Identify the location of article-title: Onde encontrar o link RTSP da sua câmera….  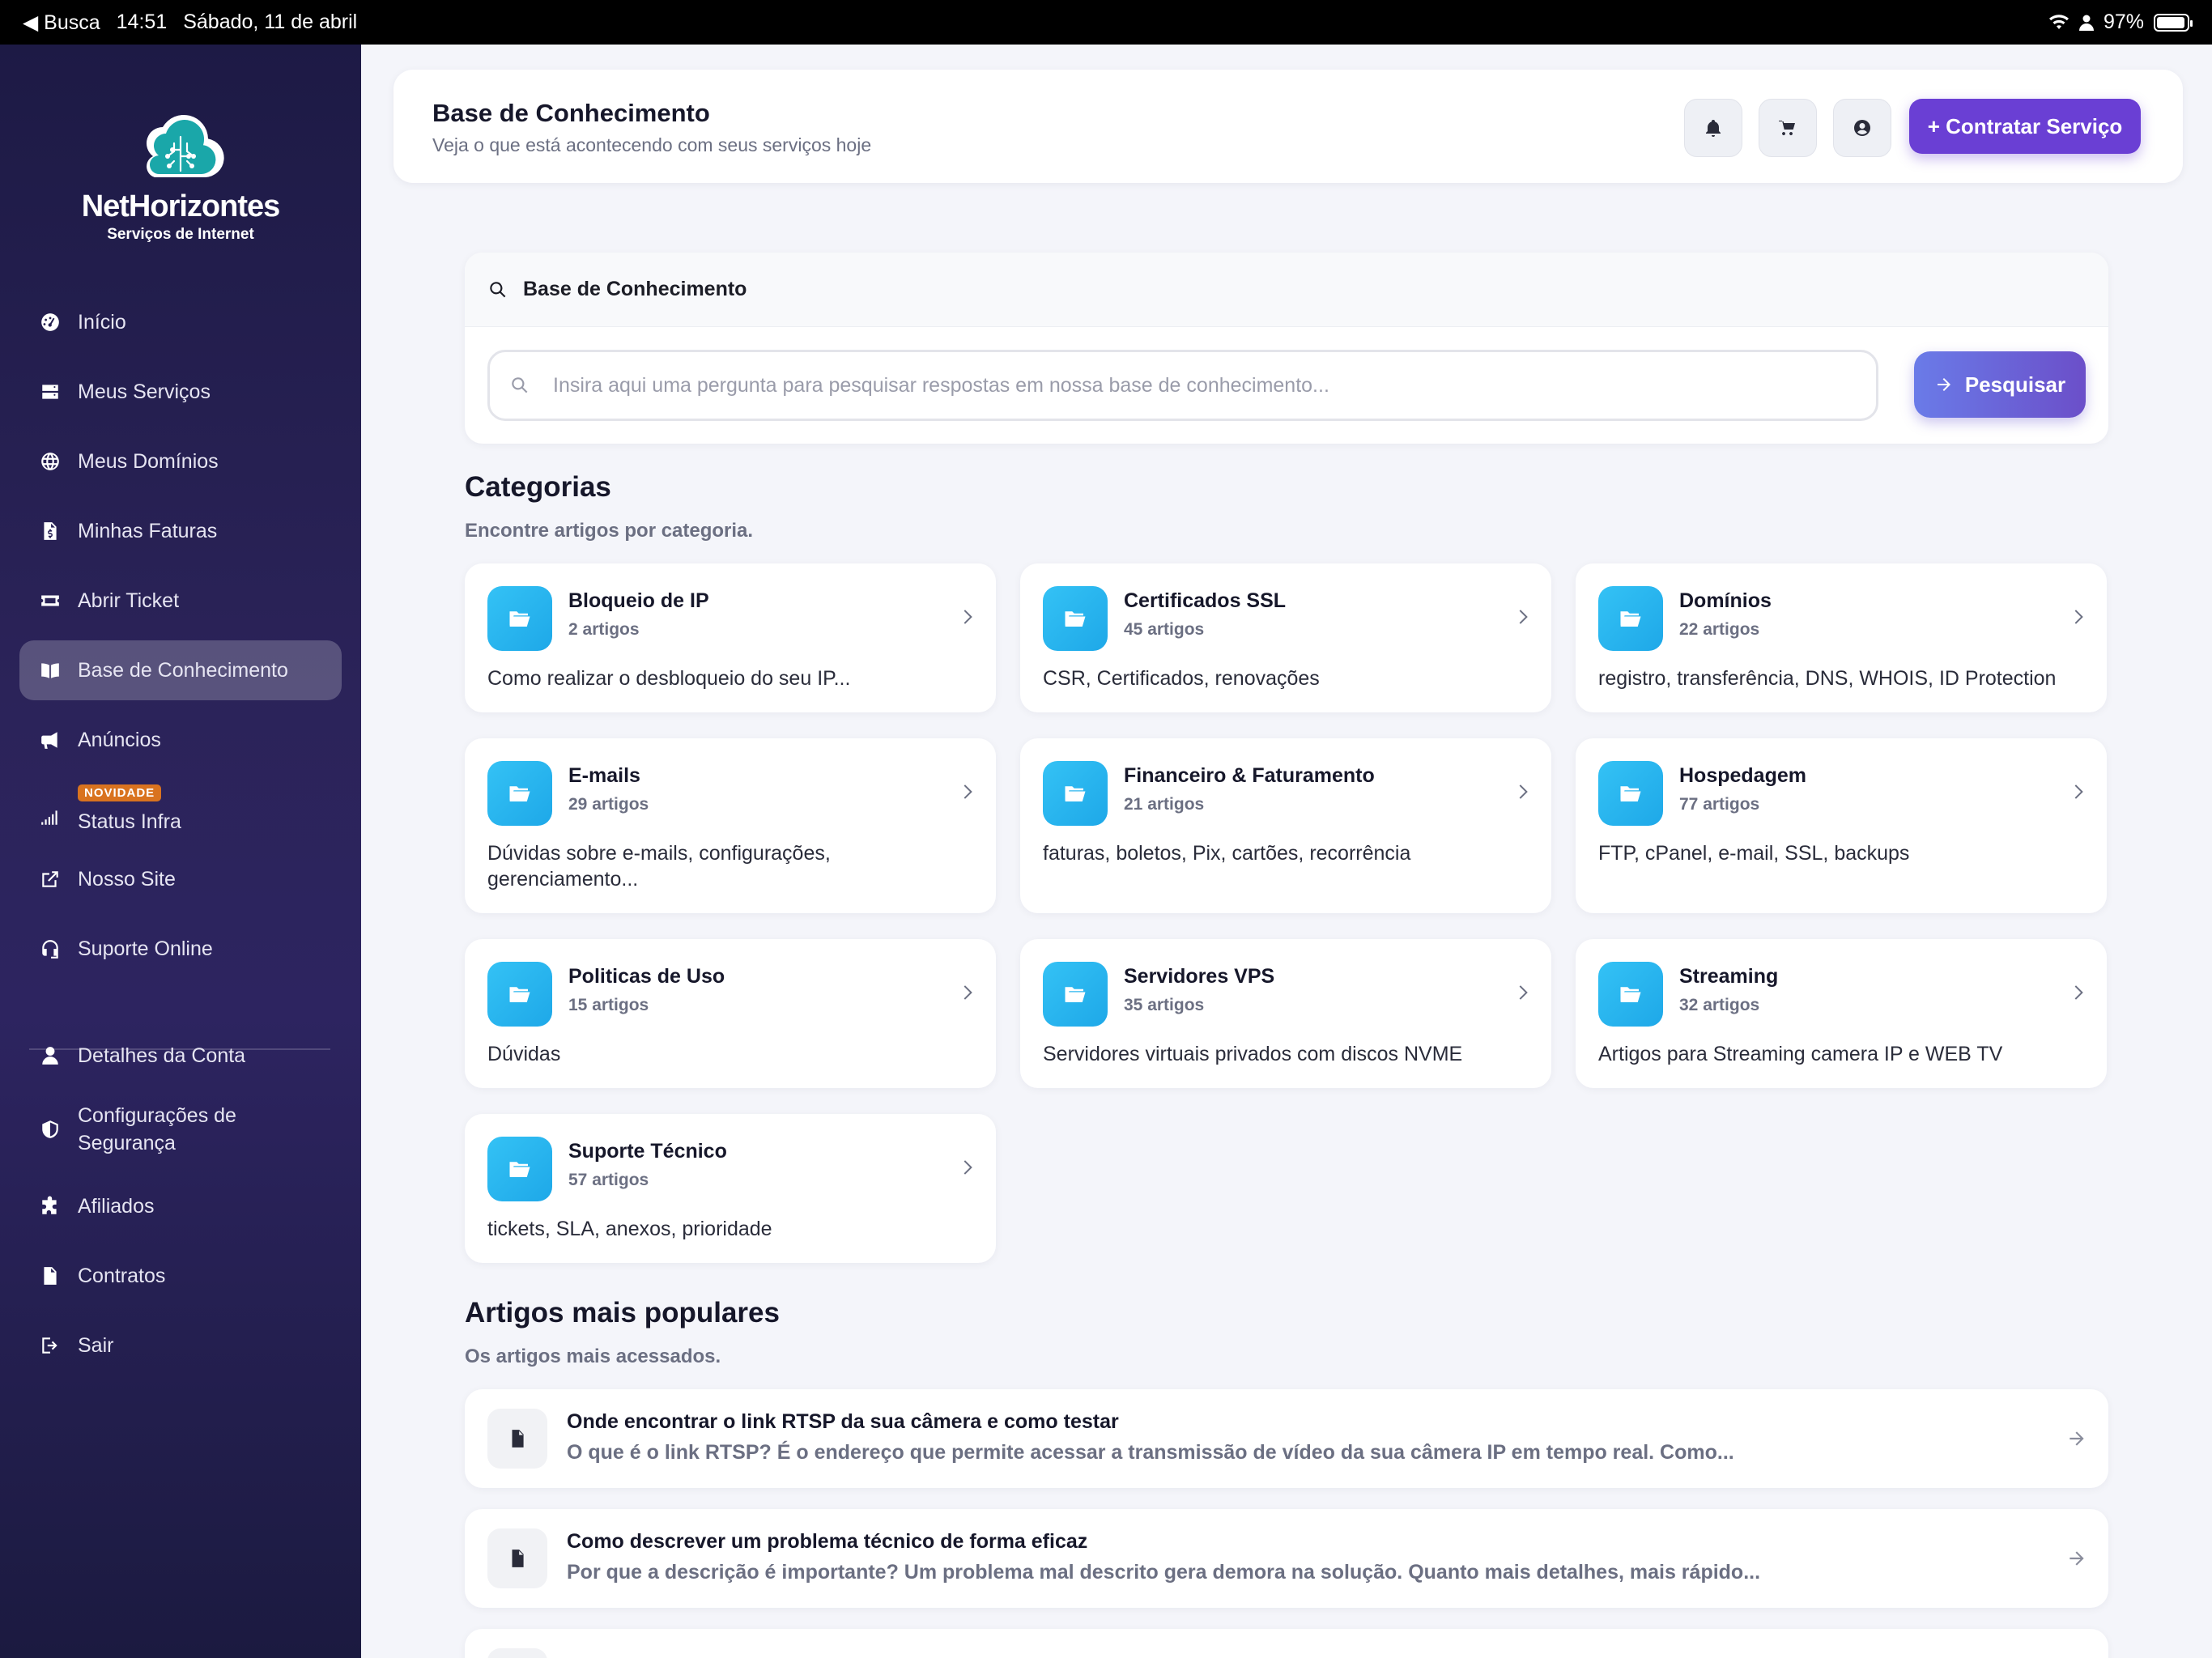
(843, 1421).